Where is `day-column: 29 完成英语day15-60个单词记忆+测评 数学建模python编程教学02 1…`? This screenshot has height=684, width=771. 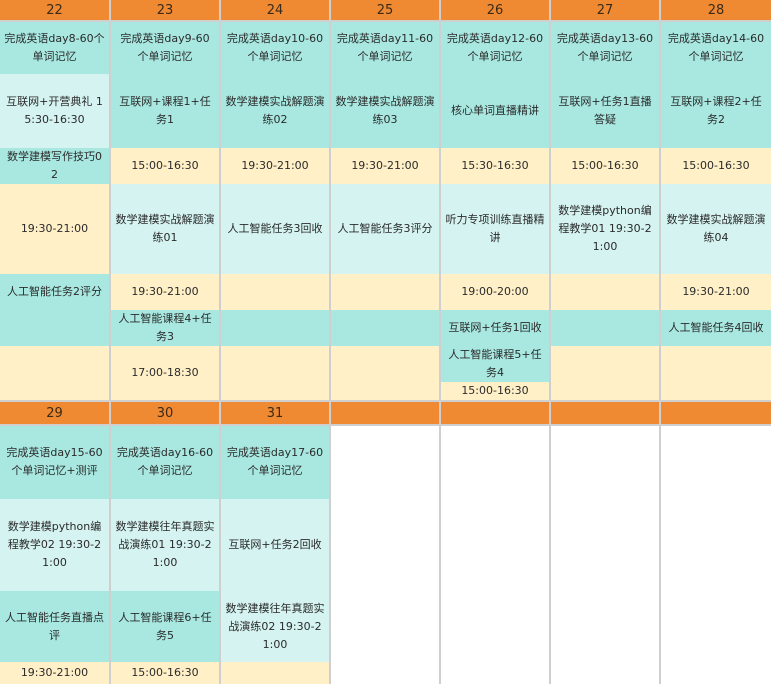 day-column: 29 完成英语day15-60个单词记忆+测评 数学建模python编程教学02 1… is located at coordinates (54, 342).